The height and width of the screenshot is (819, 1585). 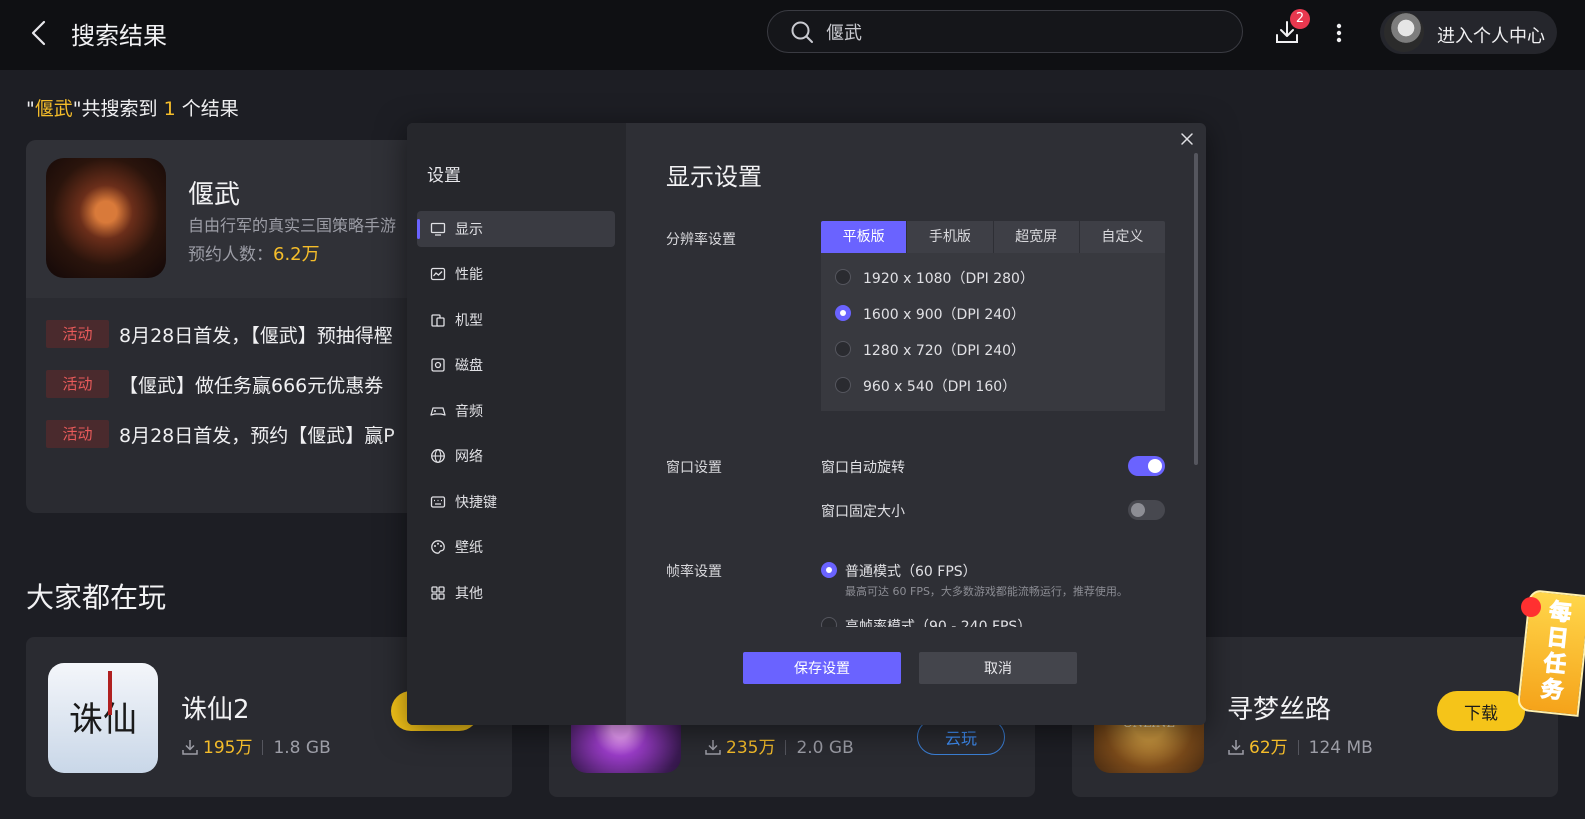 What do you see at coordinates (214, 192) in the screenshot?
I see `game-name: 偃武` at bounding box center [214, 192].